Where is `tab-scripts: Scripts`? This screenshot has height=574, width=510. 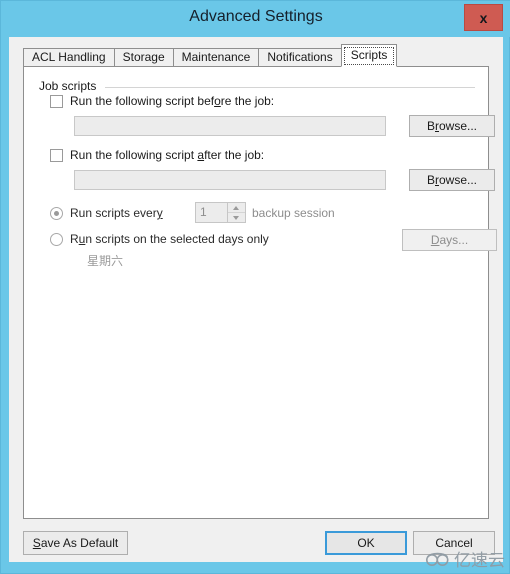
tab-scripts: Scripts is located at coordinates (369, 55).